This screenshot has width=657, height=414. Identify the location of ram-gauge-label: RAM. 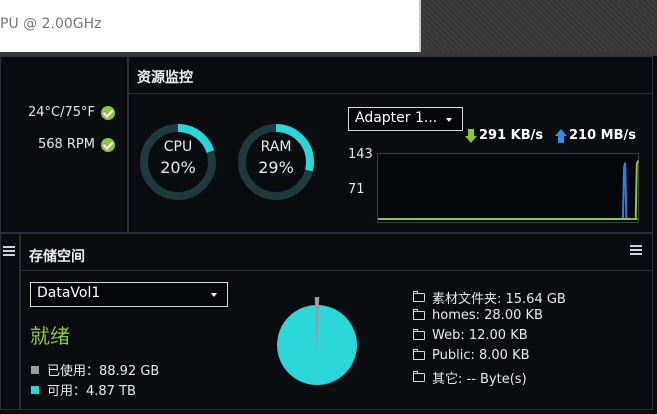
(276, 147).